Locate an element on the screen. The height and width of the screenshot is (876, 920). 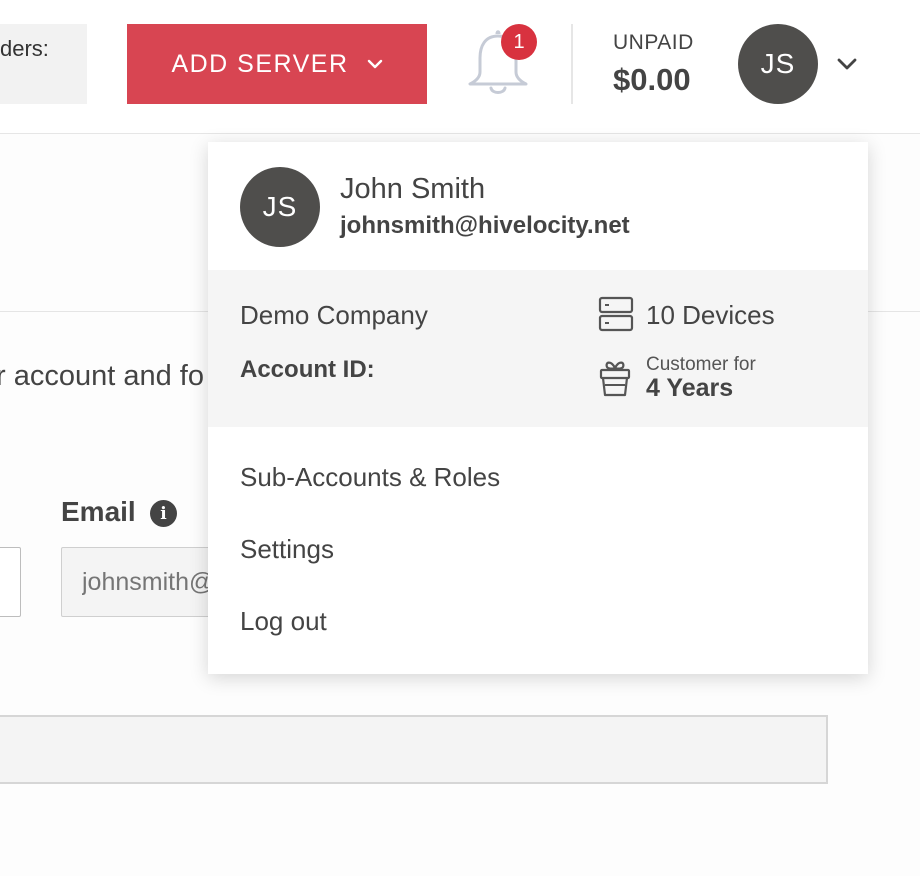
notifications-button: 1 is located at coordinates (501, 61).